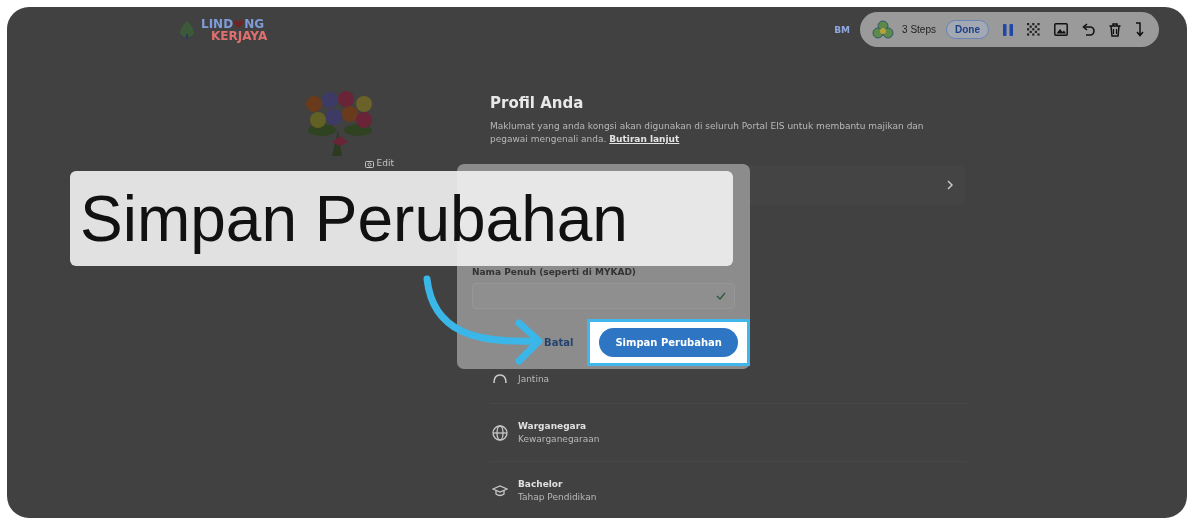  I want to click on caption-text: Simpan Perubahan, so click(401, 218).